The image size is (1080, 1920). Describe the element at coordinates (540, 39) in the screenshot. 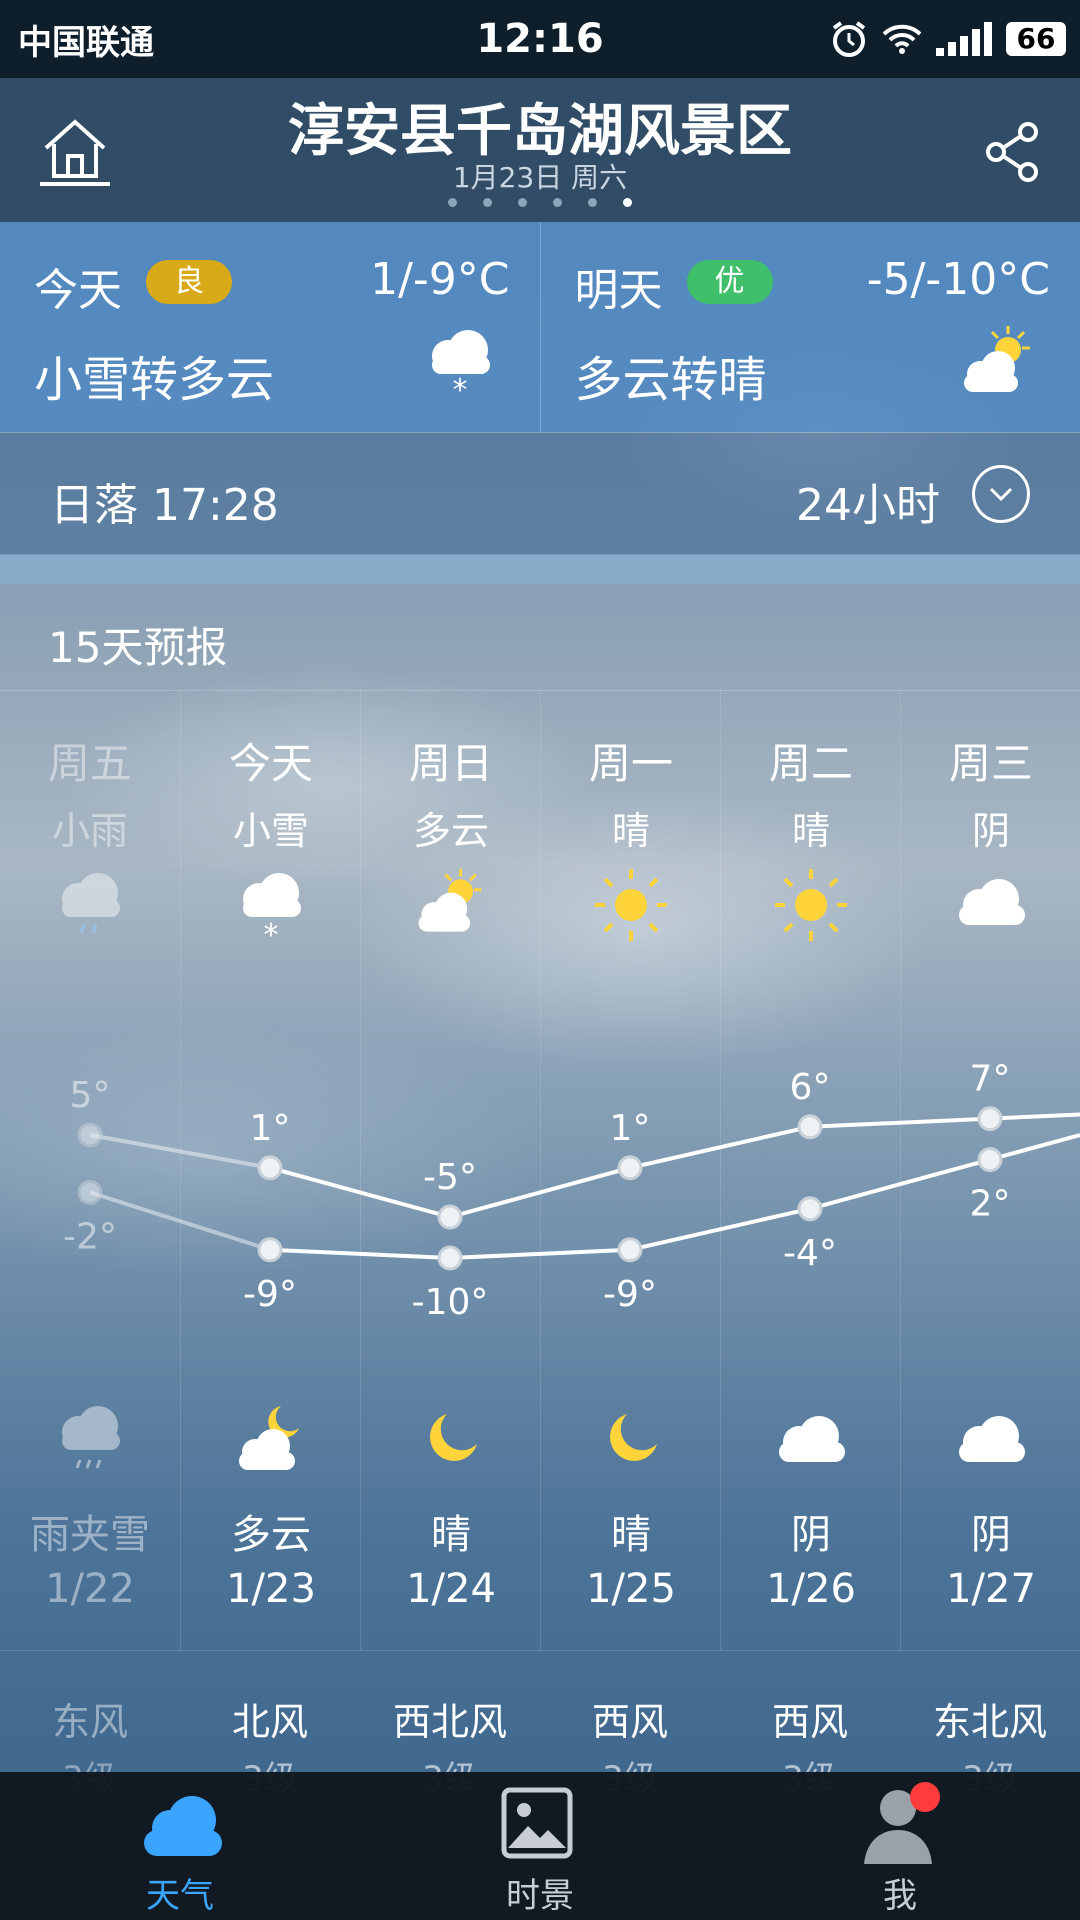

I see `status-bar: 中国联通 12:16 66` at that location.